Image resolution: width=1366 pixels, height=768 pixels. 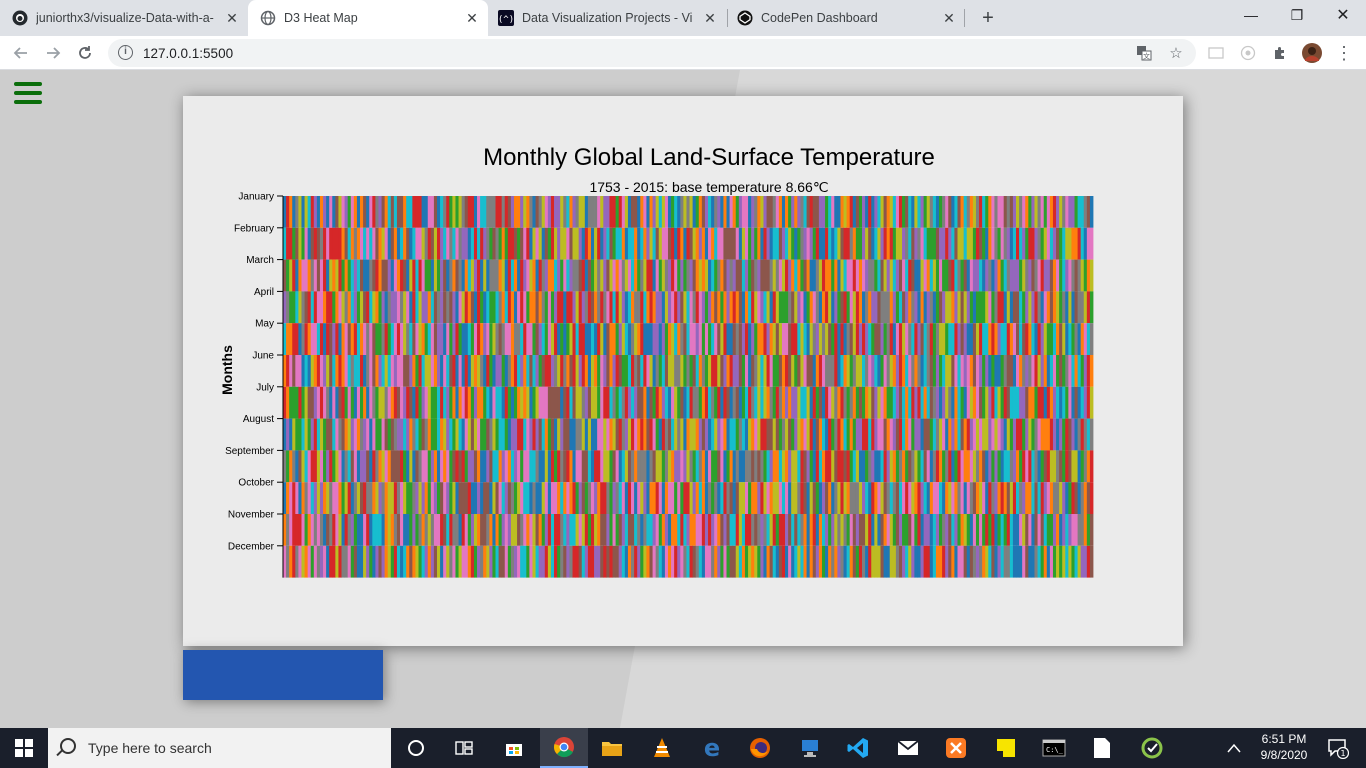 I want to click on forward-button, so click(x=53, y=53).